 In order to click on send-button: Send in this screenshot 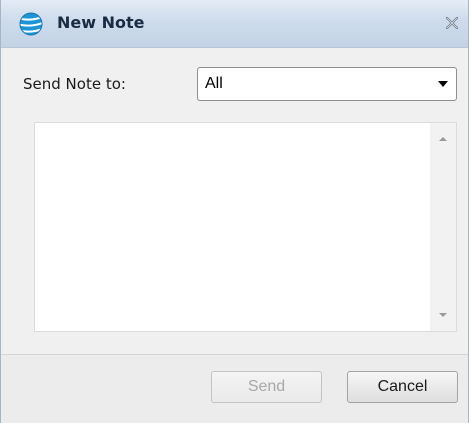, I will do `click(266, 387)`.